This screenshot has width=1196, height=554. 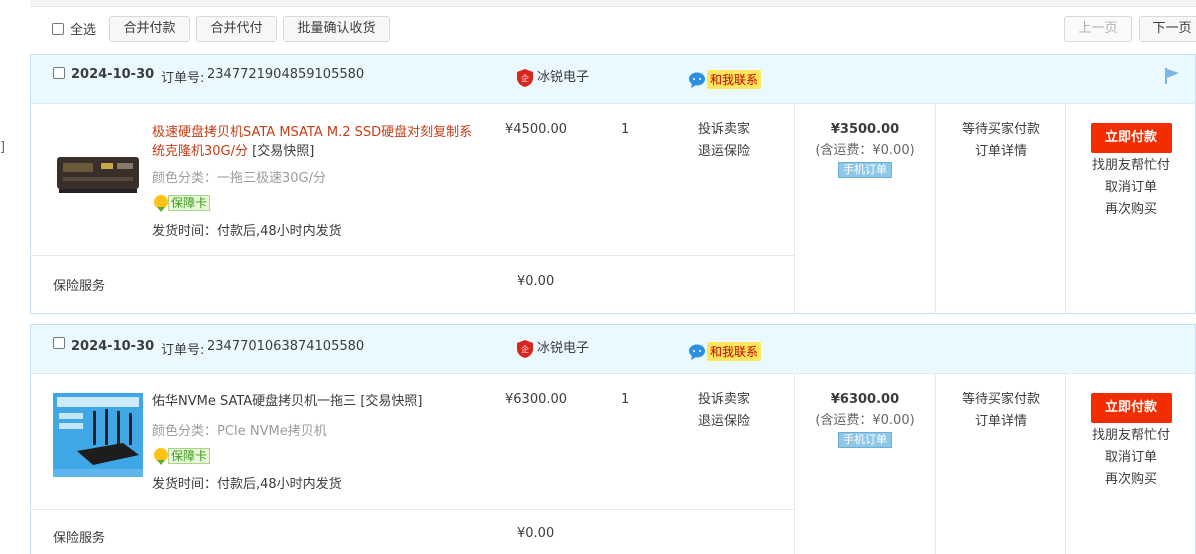 I want to click on unit-price: ¥4500.00, so click(x=536, y=129).